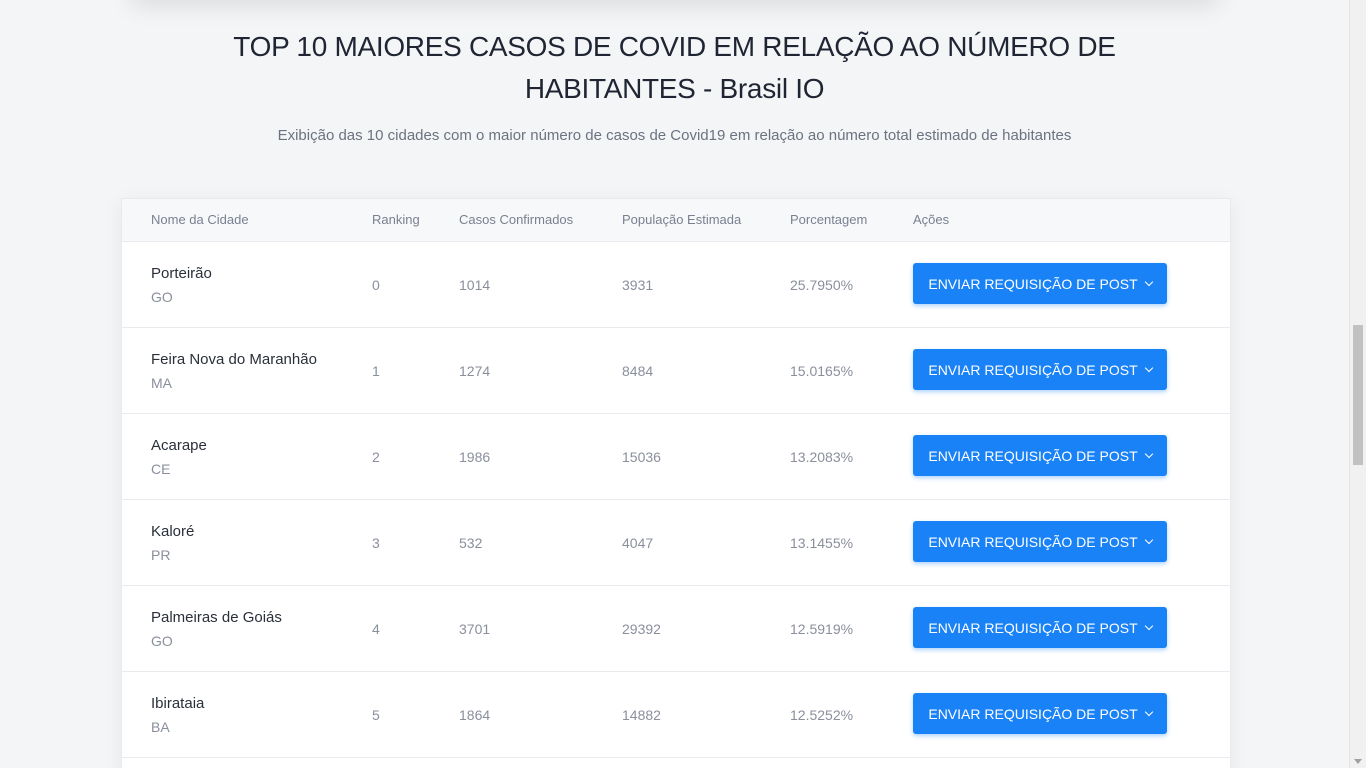 Image resolution: width=1366 pixels, height=768 pixels. What do you see at coordinates (376, 457) in the screenshot?
I see `ranking-value: 2` at bounding box center [376, 457].